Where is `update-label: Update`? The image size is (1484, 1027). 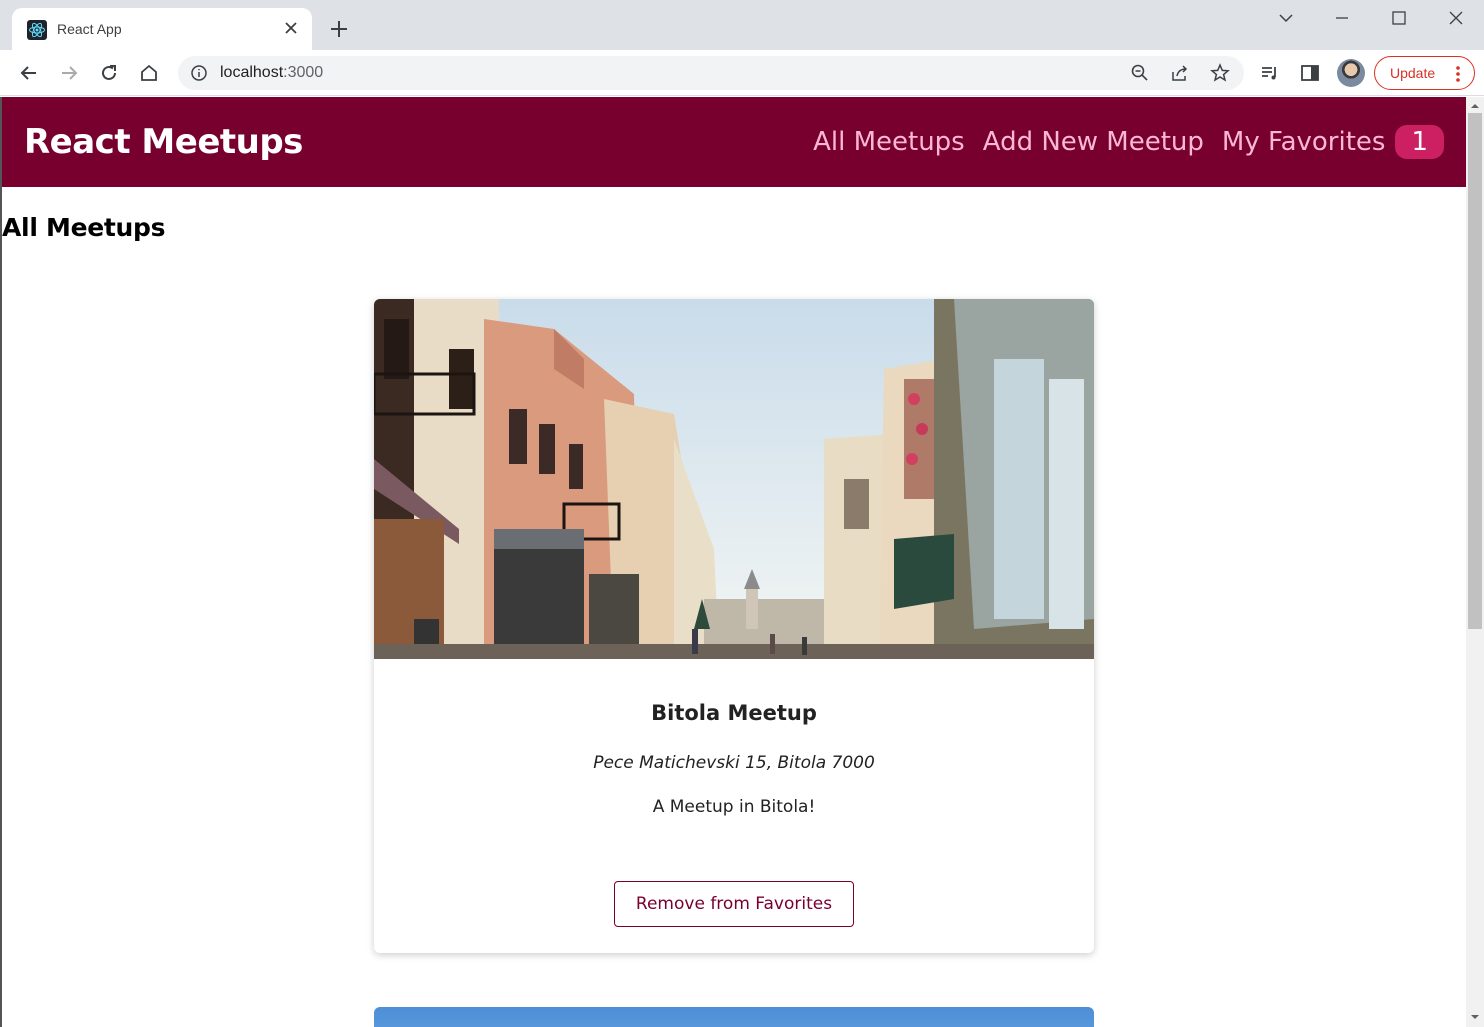
update-label: Update is located at coordinates (1413, 73).